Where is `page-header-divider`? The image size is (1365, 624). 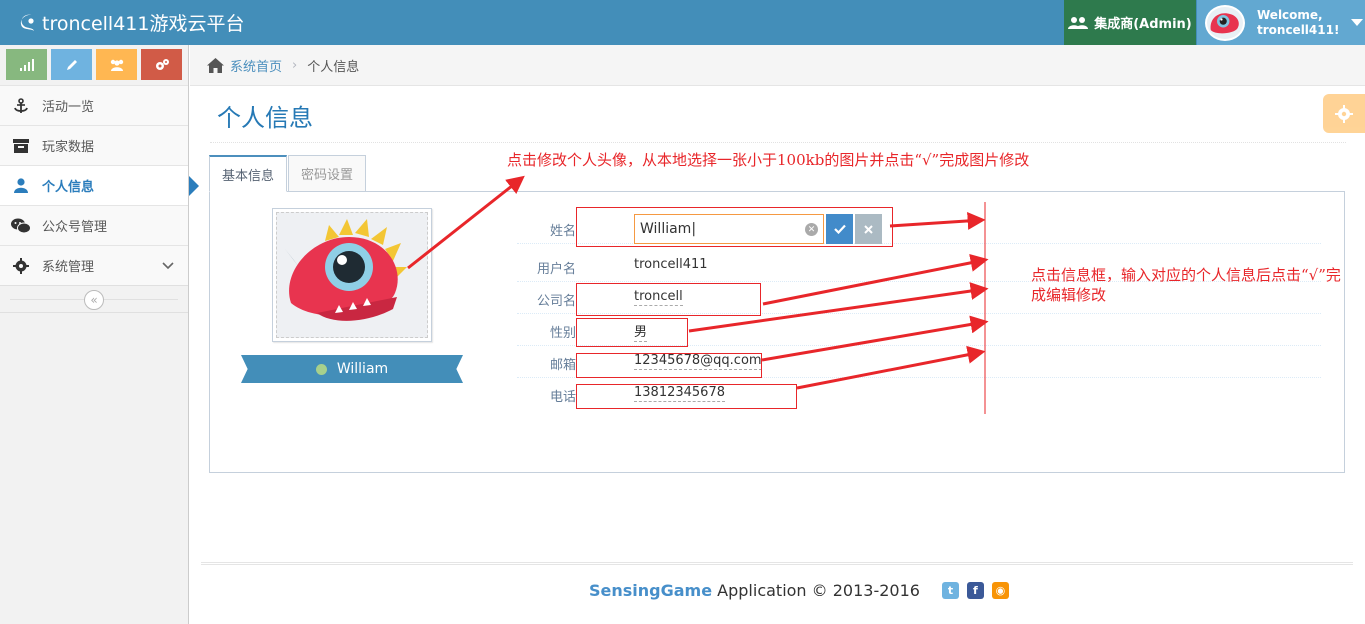
page-header-divider is located at coordinates (778, 142).